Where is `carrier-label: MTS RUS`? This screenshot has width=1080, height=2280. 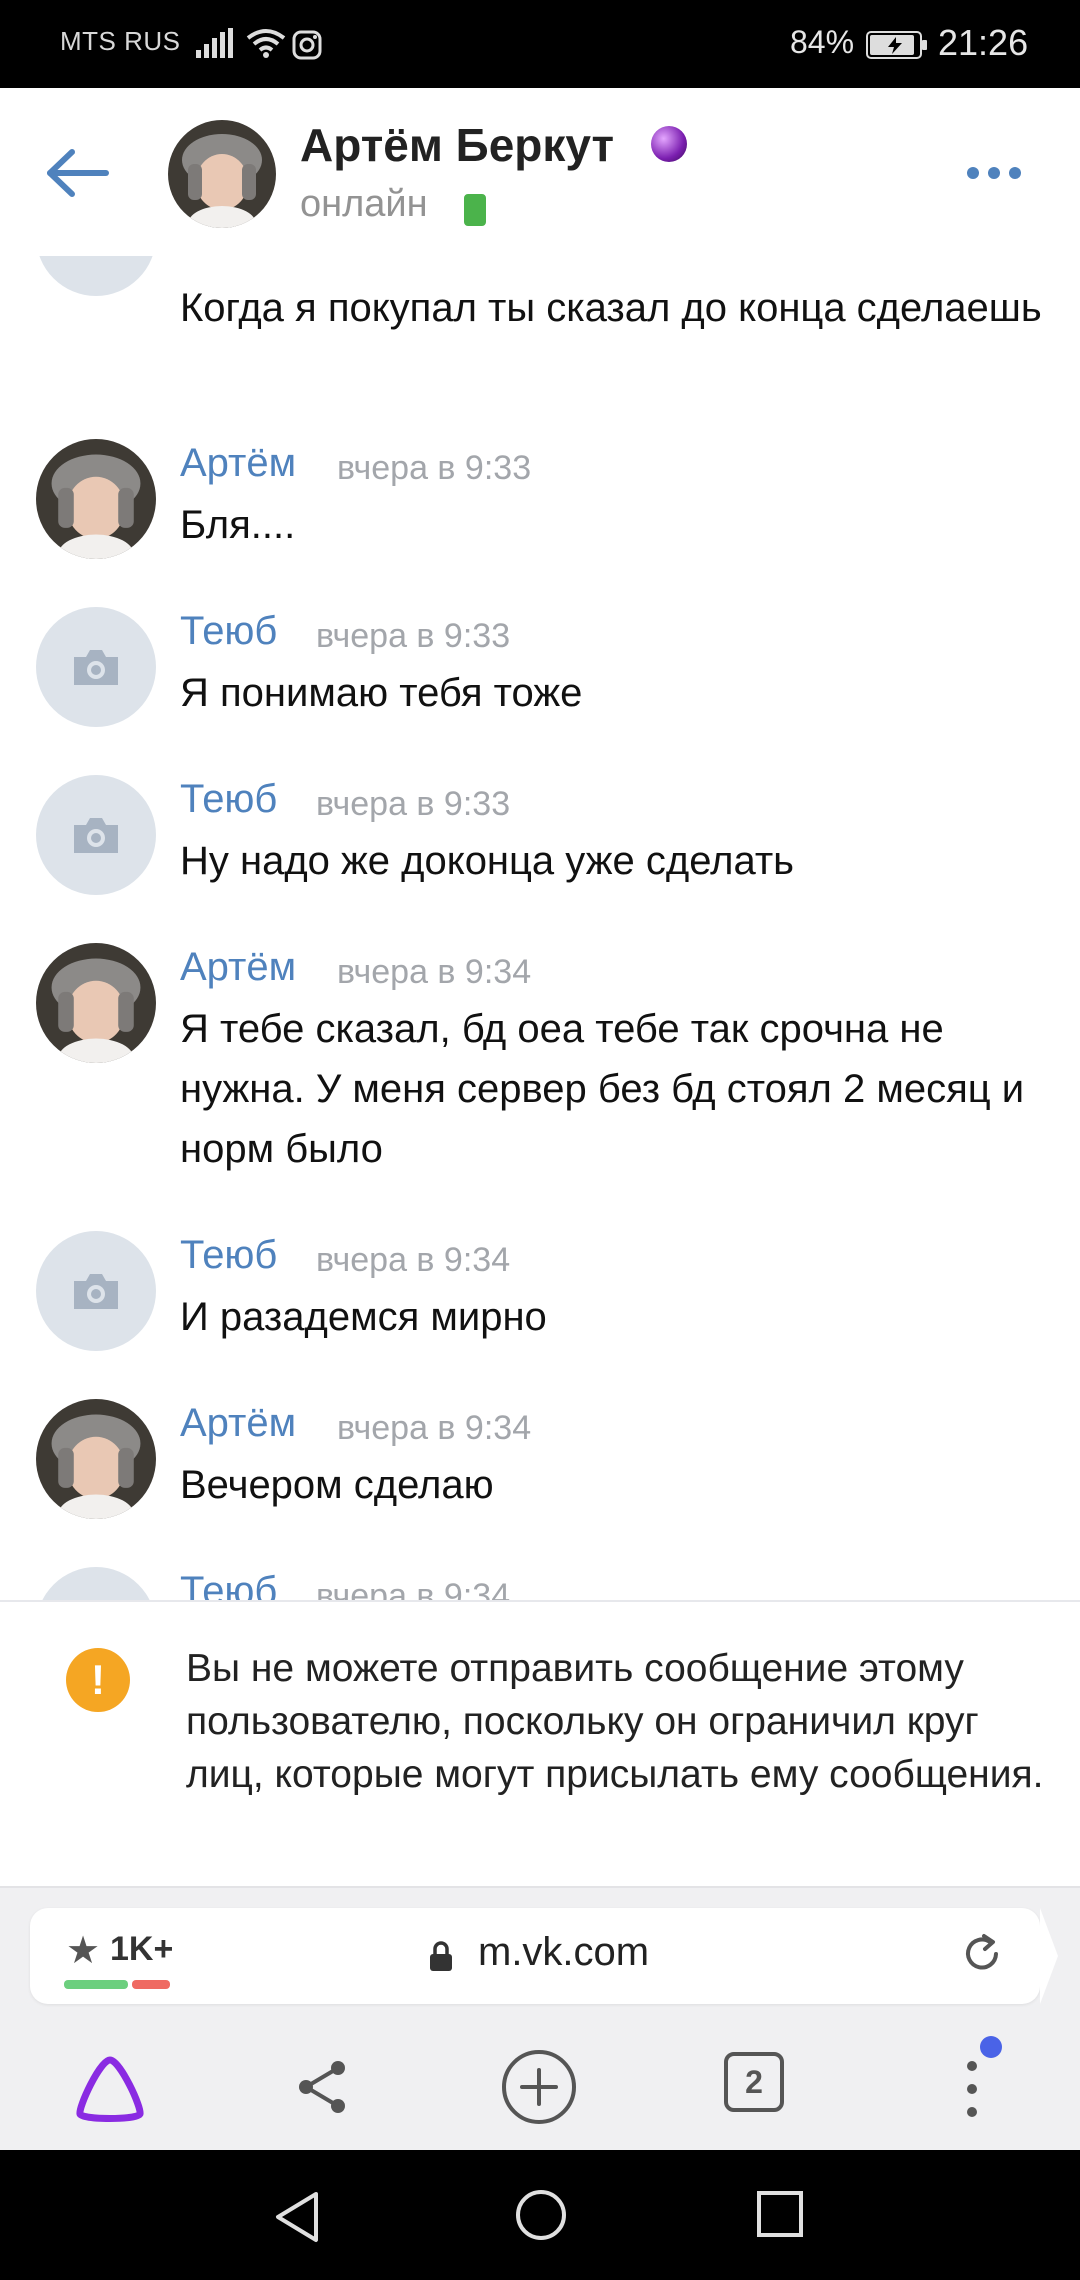 carrier-label: MTS RUS is located at coordinates (120, 41).